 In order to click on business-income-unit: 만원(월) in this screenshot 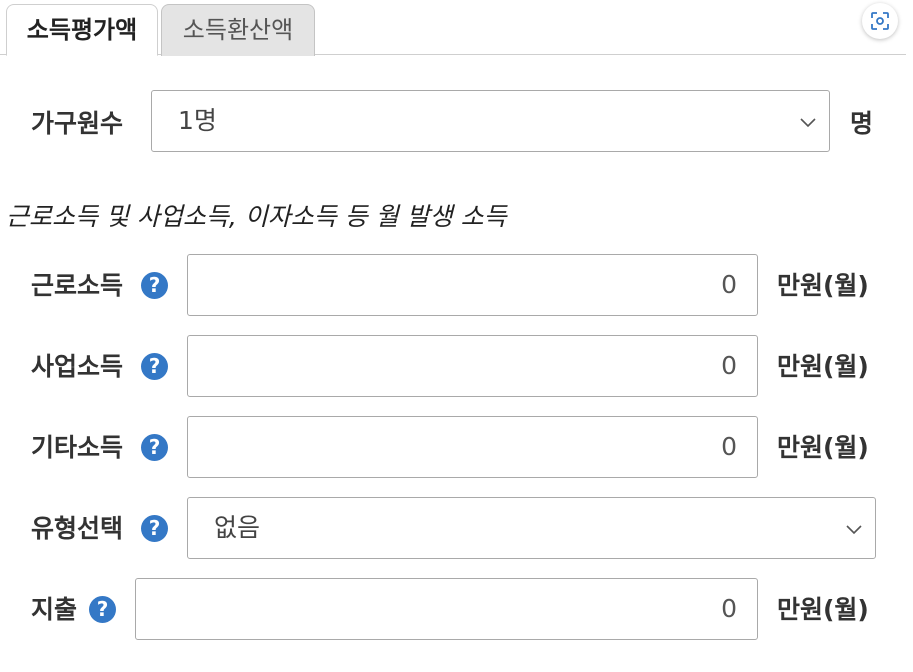, I will do `click(823, 366)`.